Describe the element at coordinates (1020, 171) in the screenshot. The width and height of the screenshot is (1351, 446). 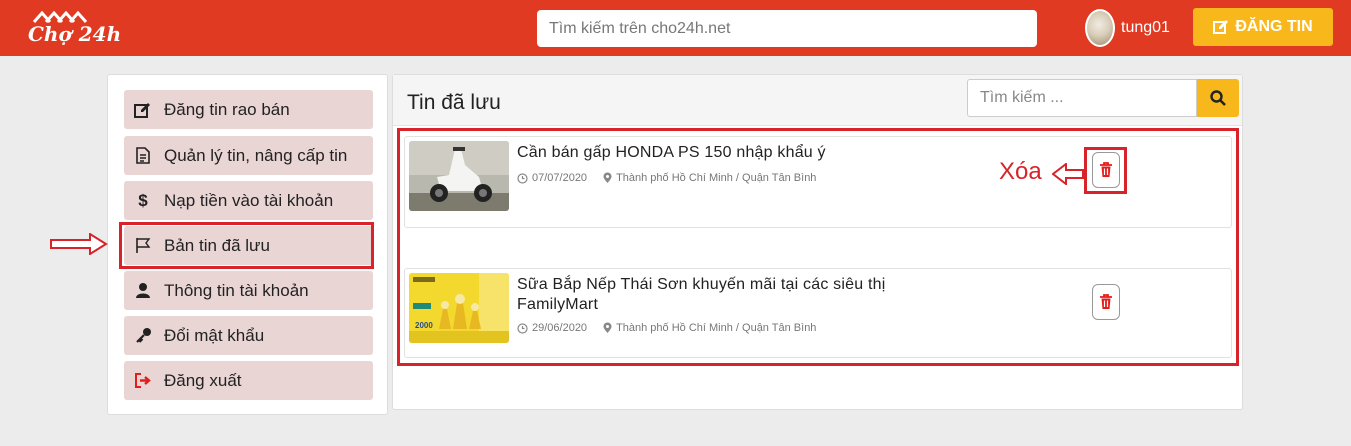
I see `delete-annotation-label: Xóa` at that location.